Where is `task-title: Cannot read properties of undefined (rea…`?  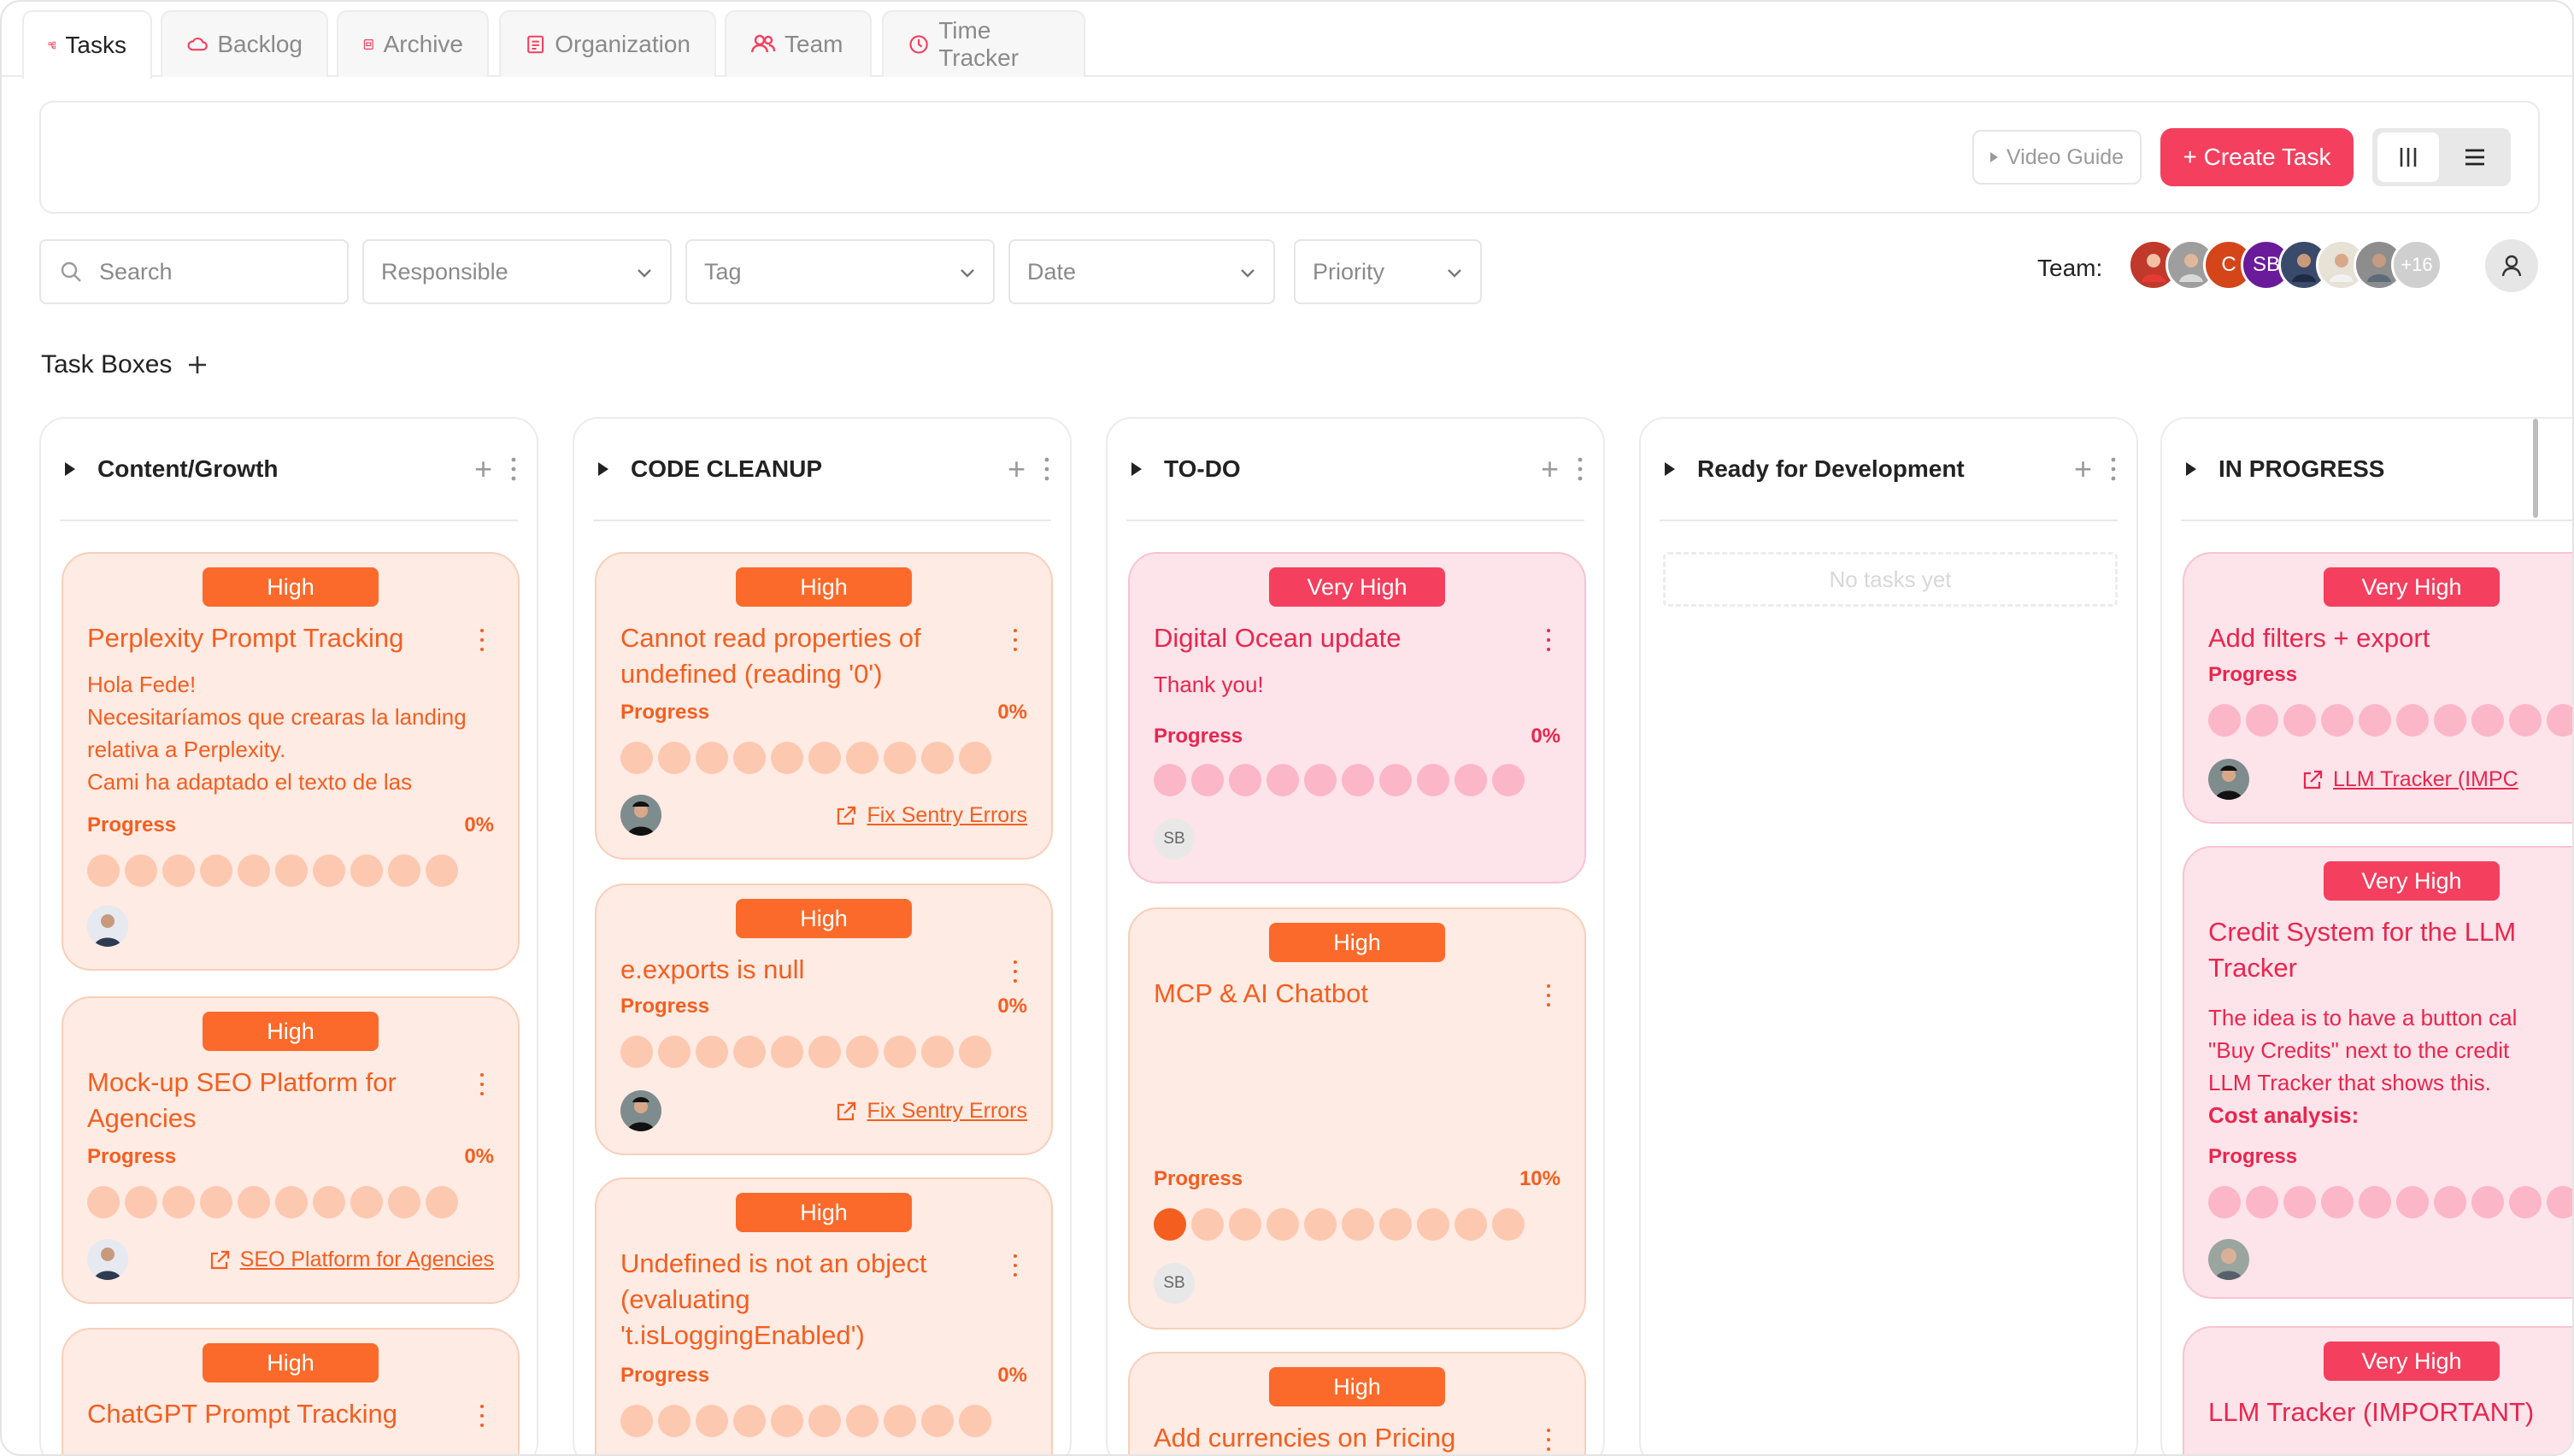
task-title: Cannot read properties of undefined (rea… is located at coordinates (799, 656).